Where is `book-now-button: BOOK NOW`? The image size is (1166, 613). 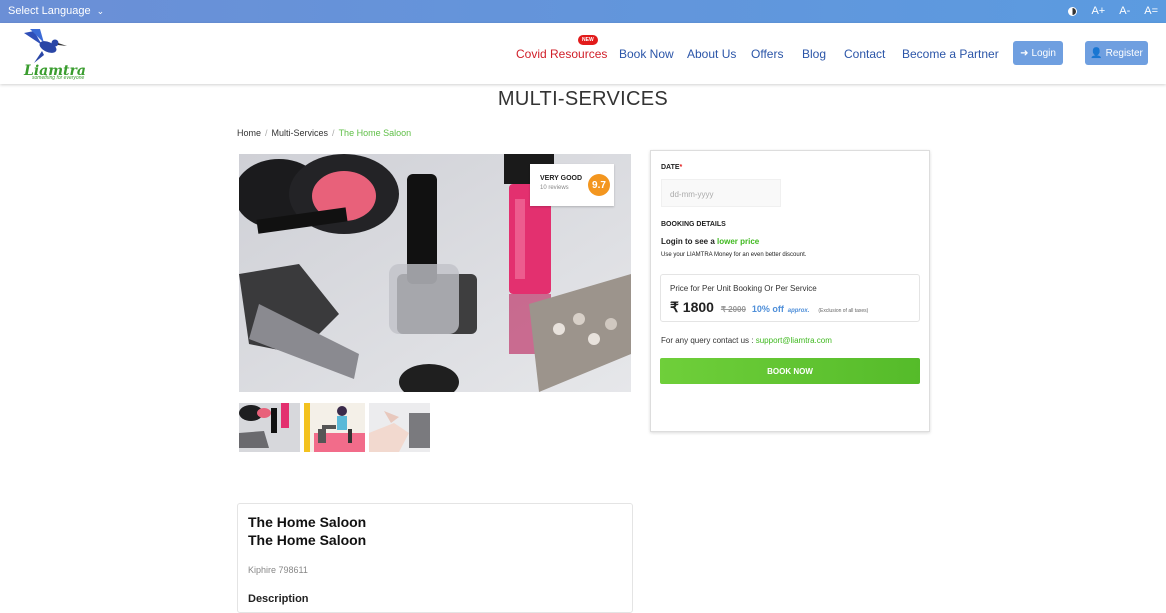 book-now-button: BOOK NOW is located at coordinates (790, 371).